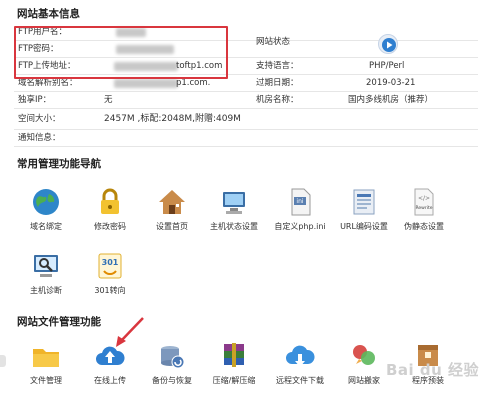  I want to click on files-heading: 网站文件管理功能, so click(59, 322).